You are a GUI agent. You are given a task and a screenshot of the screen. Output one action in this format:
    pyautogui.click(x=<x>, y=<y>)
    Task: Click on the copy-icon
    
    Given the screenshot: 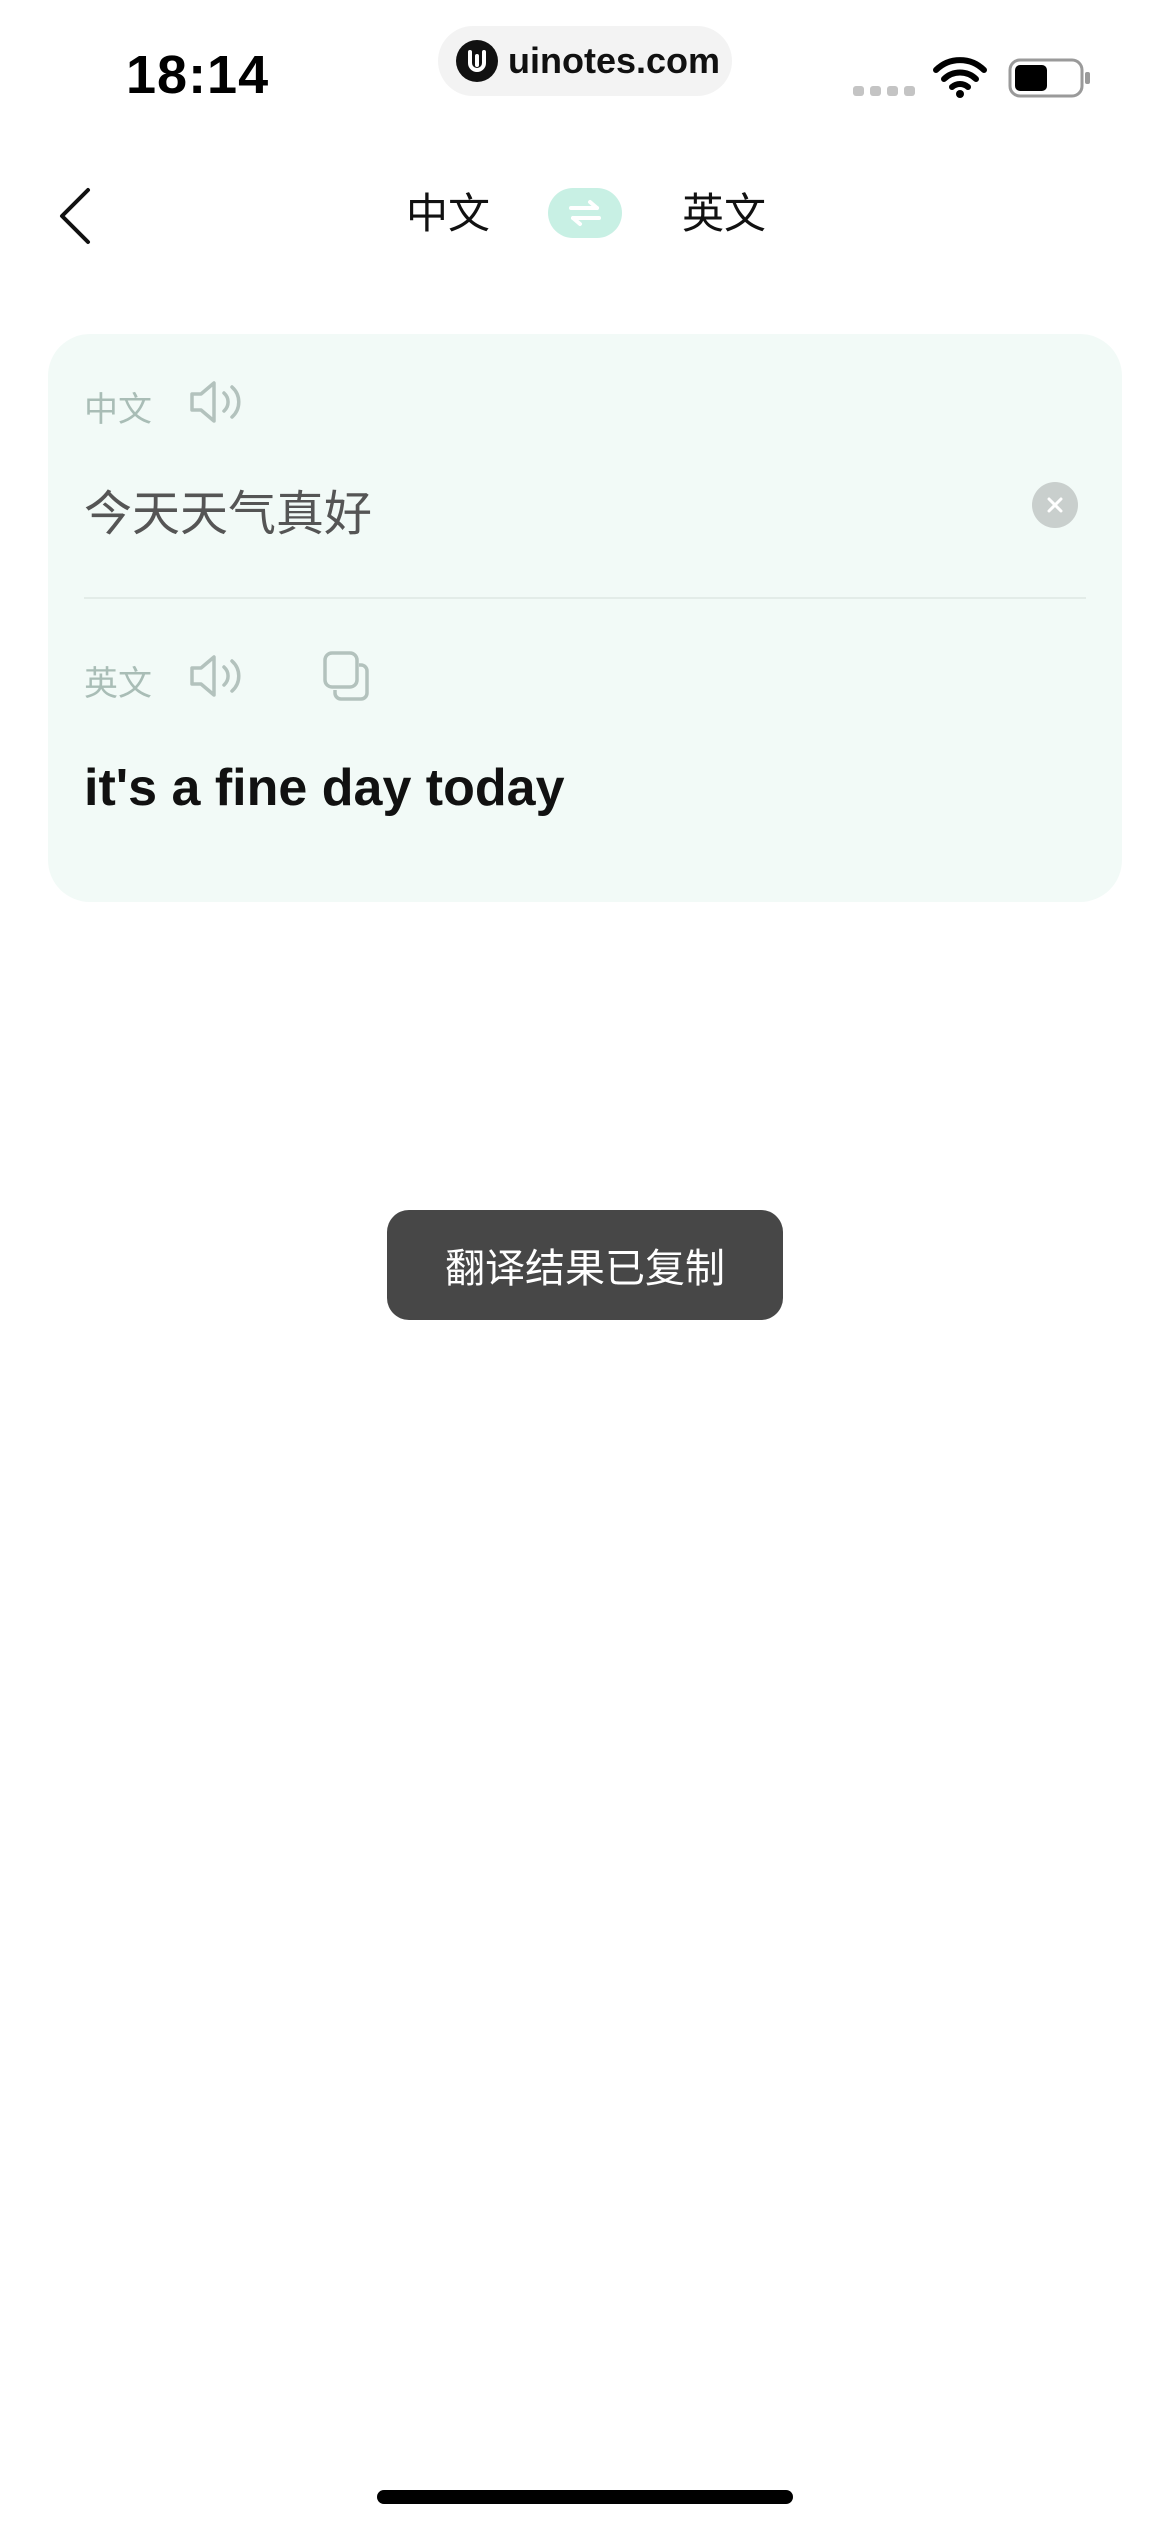 What is the action you would take?
    pyautogui.click(x=346, y=676)
    